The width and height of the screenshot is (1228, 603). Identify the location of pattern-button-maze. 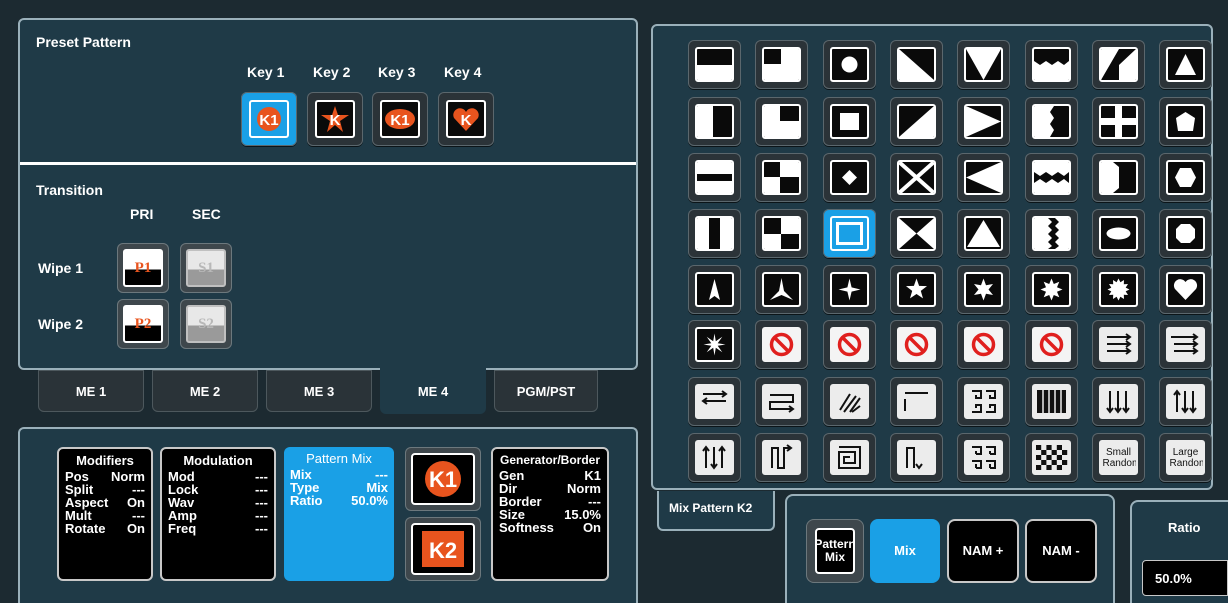
(983, 401).